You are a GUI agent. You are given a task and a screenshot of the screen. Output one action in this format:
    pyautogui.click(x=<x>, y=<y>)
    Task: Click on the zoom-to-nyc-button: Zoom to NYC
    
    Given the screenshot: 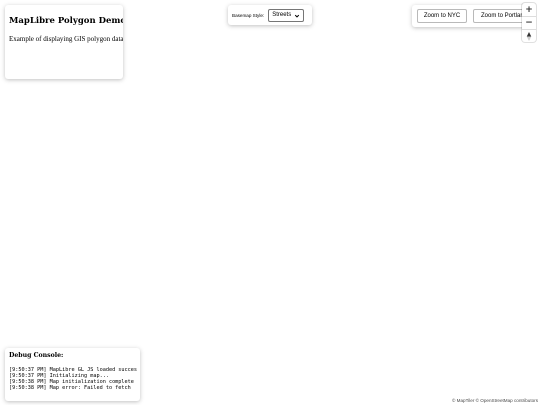 What is the action you would take?
    pyautogui.click(x=442, y=16)
    